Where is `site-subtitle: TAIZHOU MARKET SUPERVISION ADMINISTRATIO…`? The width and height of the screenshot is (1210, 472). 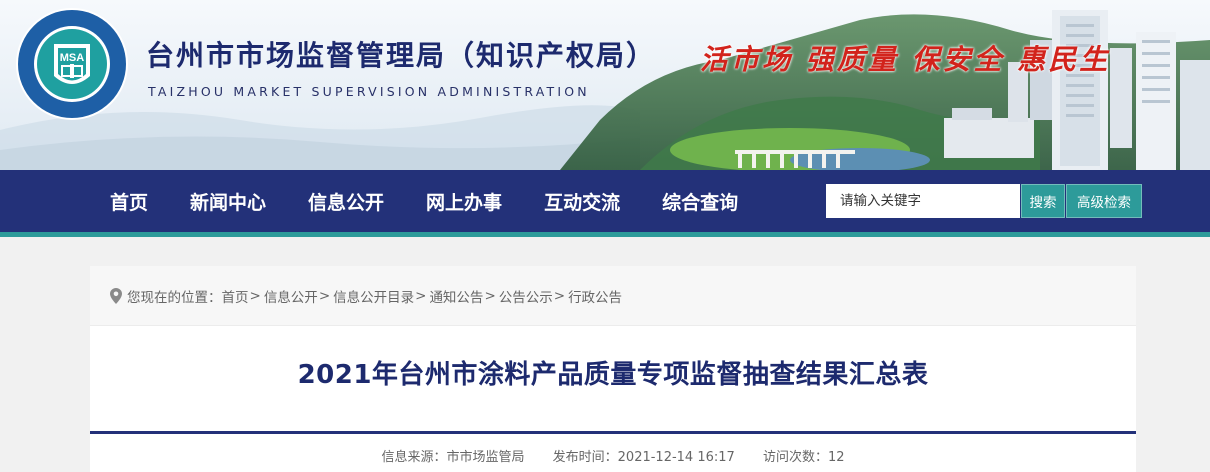 site-subtitle: TAIZHOU MARKET SUPERVISION ADMINISTRATIO… is located at coordinates (369, 91).